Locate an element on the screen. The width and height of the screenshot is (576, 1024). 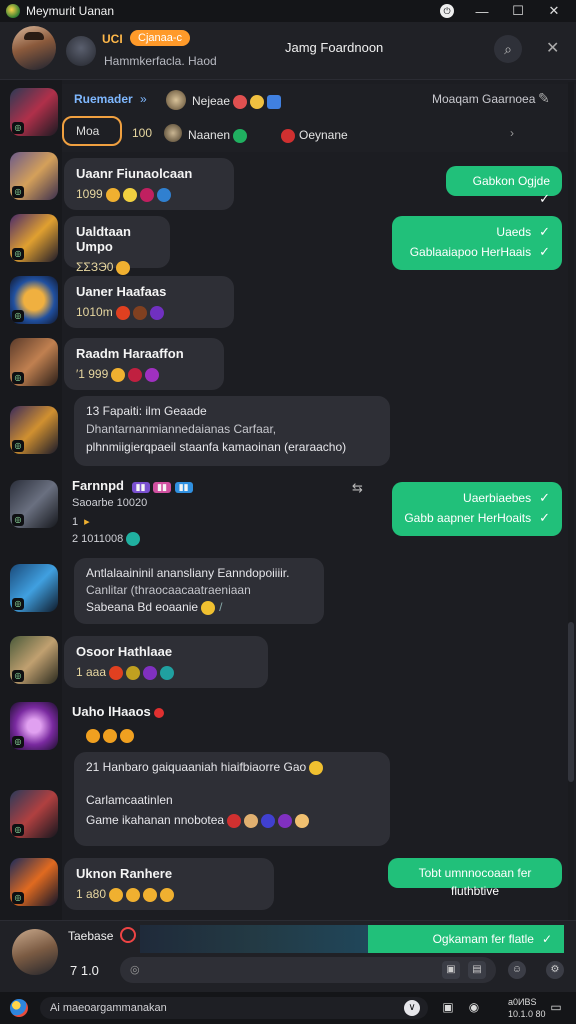
count-label: 100 is located at coordinates (142, 133).